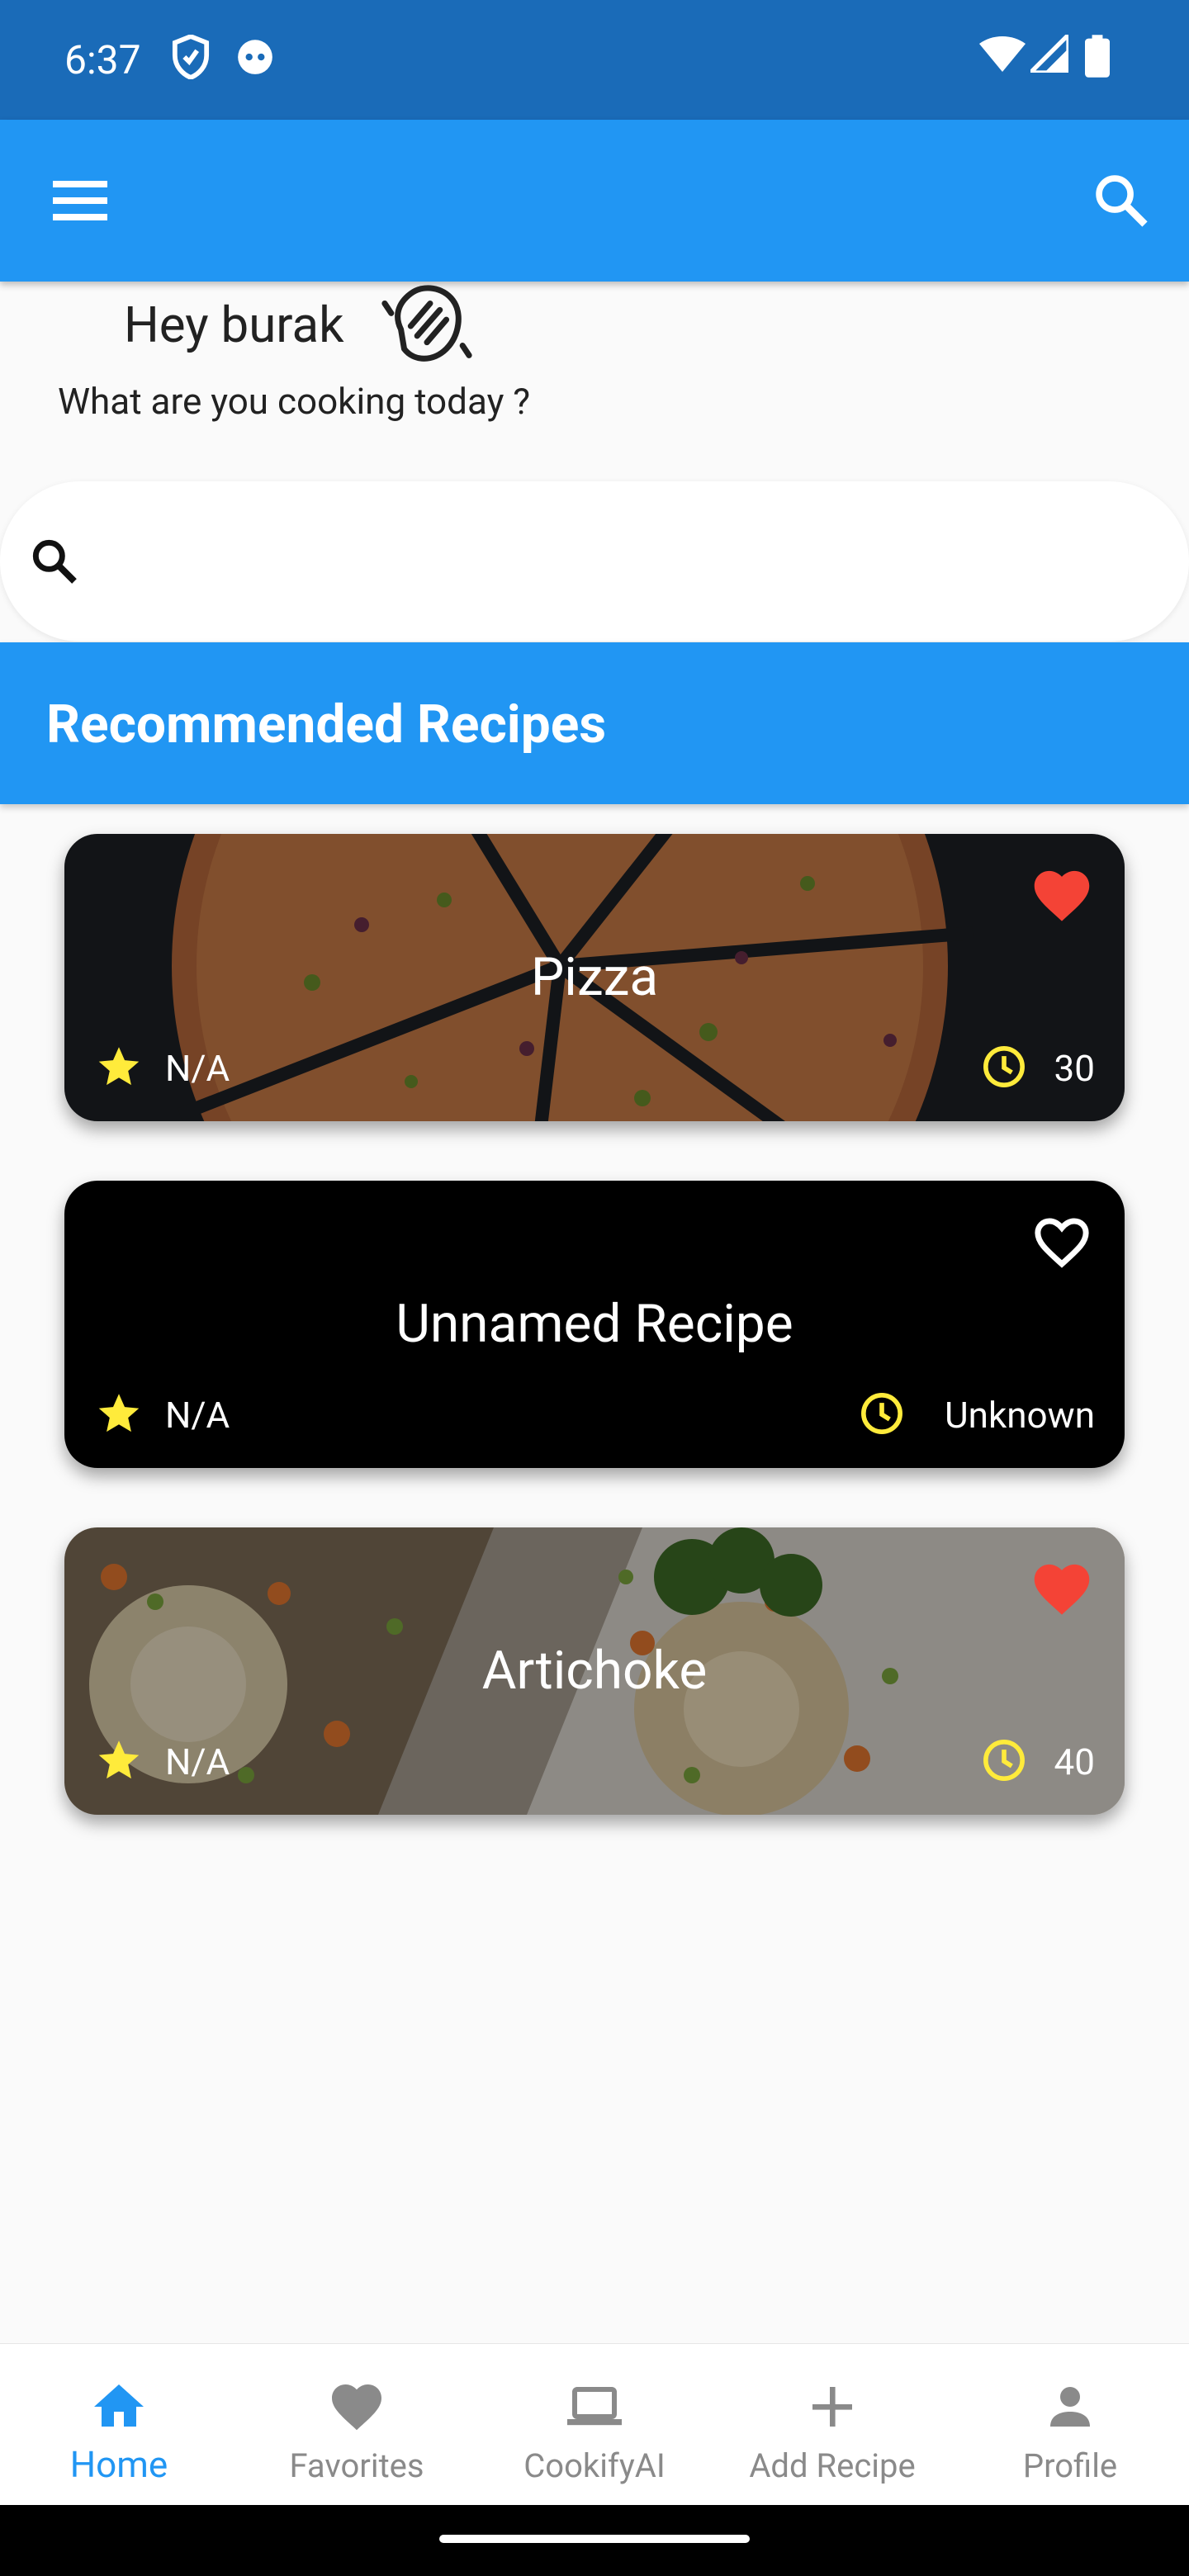  I want to click on recipe-name: Unnamed Recipe, so click(594, 1324).